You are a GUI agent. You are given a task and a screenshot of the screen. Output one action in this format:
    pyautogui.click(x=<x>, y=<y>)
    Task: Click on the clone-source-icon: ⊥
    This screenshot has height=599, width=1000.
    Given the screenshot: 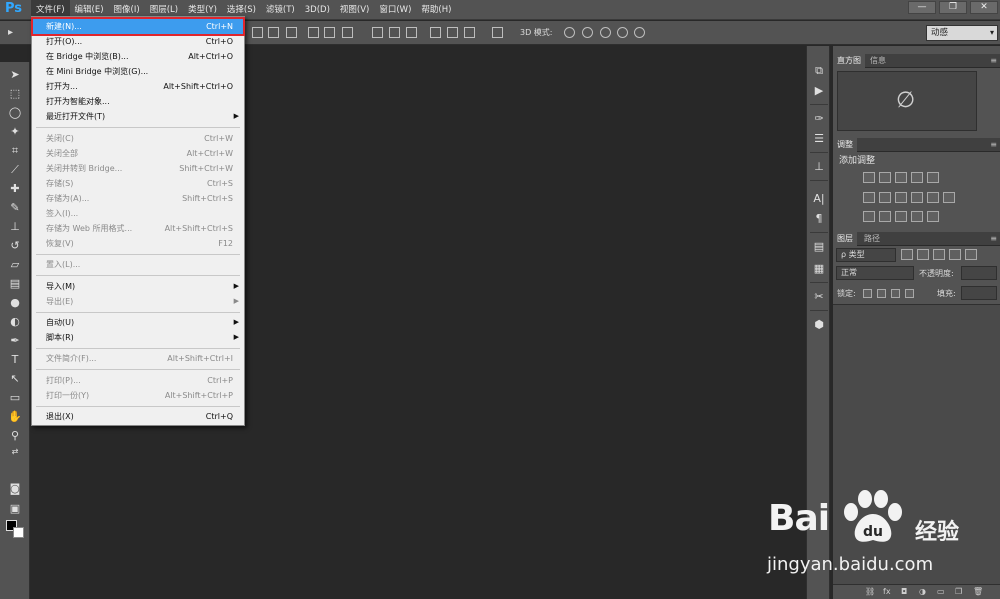 What is the action you would take?
    pyautogui.click(x=819, y=167)
    